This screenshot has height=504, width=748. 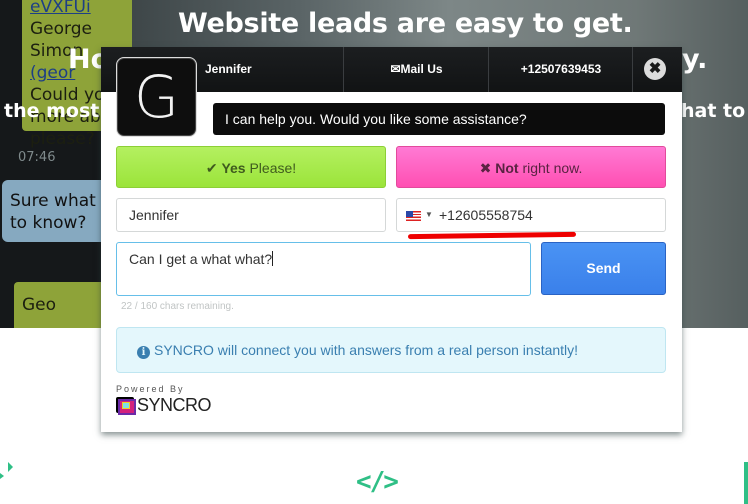 I want to click on message-textarea: Can I get a what what?, so click(x=323, y=269).